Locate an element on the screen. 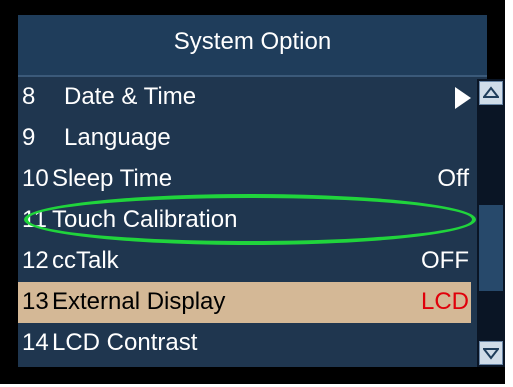  menu-item-number: 10 is located at coordinates (35, 178).